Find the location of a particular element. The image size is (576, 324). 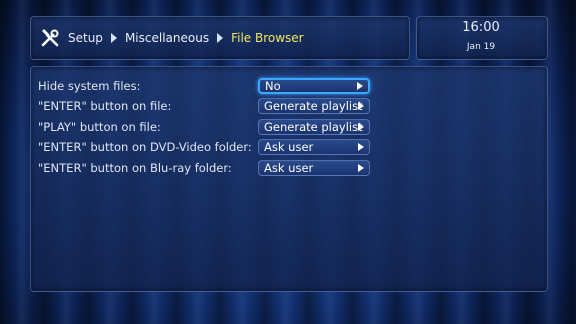

clock-time: 16:00 is located at coordinates (481, 27).